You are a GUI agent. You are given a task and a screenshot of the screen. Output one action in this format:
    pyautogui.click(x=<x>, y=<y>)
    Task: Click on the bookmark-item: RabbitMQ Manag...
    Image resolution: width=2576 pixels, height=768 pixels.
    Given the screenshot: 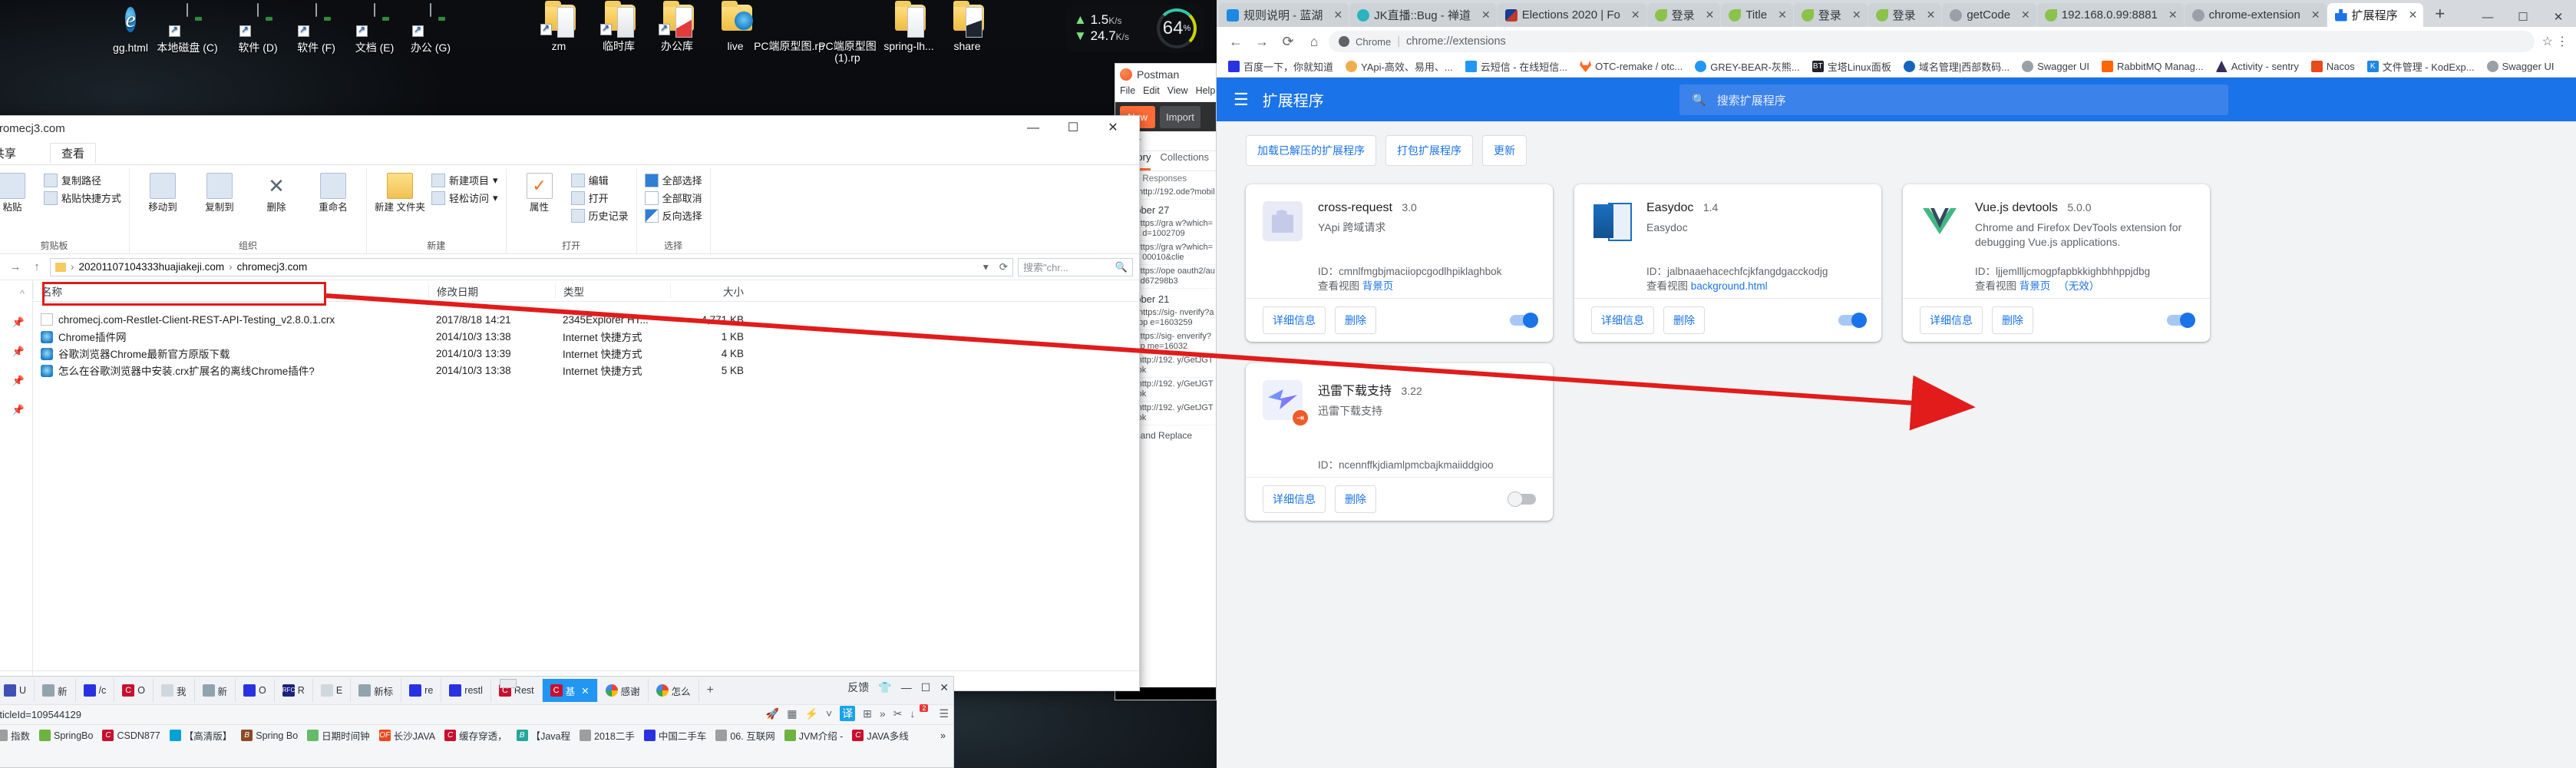 What is the action you would take?
    pyautogui.click(x=2152, y=66)
    